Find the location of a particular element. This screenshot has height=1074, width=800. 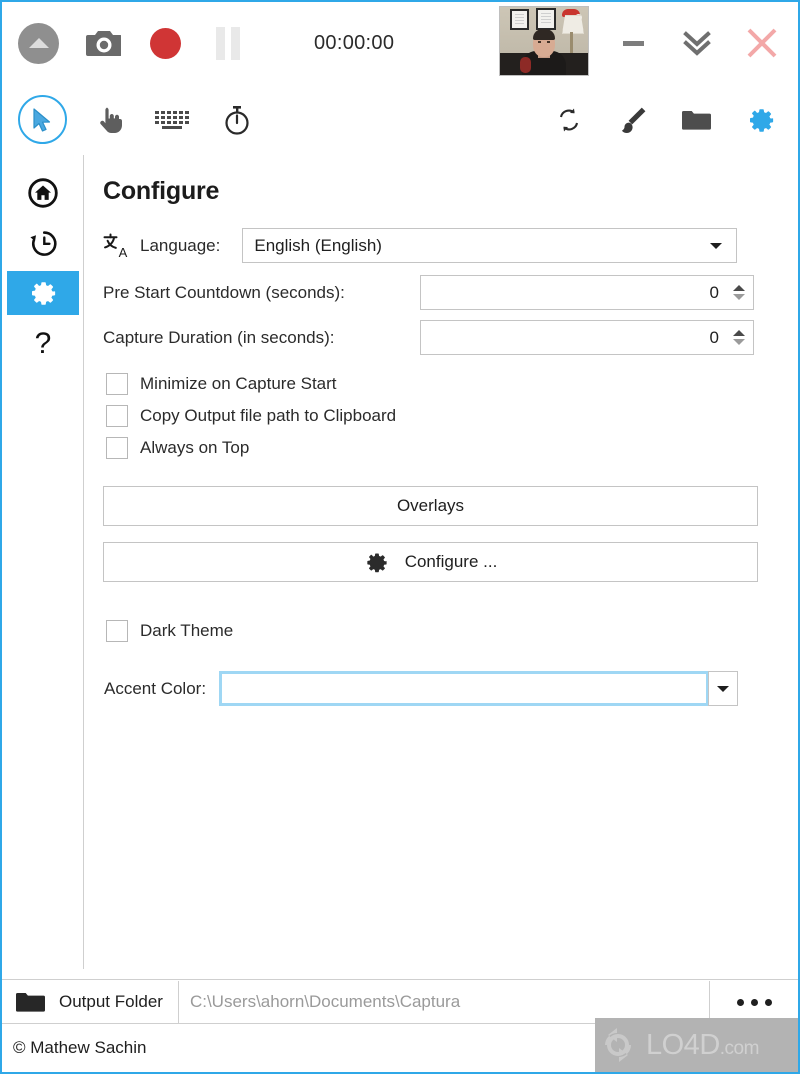

capture-duration-row: Capture Duration (in seconds): 0 is located at coordinates (430, 337).